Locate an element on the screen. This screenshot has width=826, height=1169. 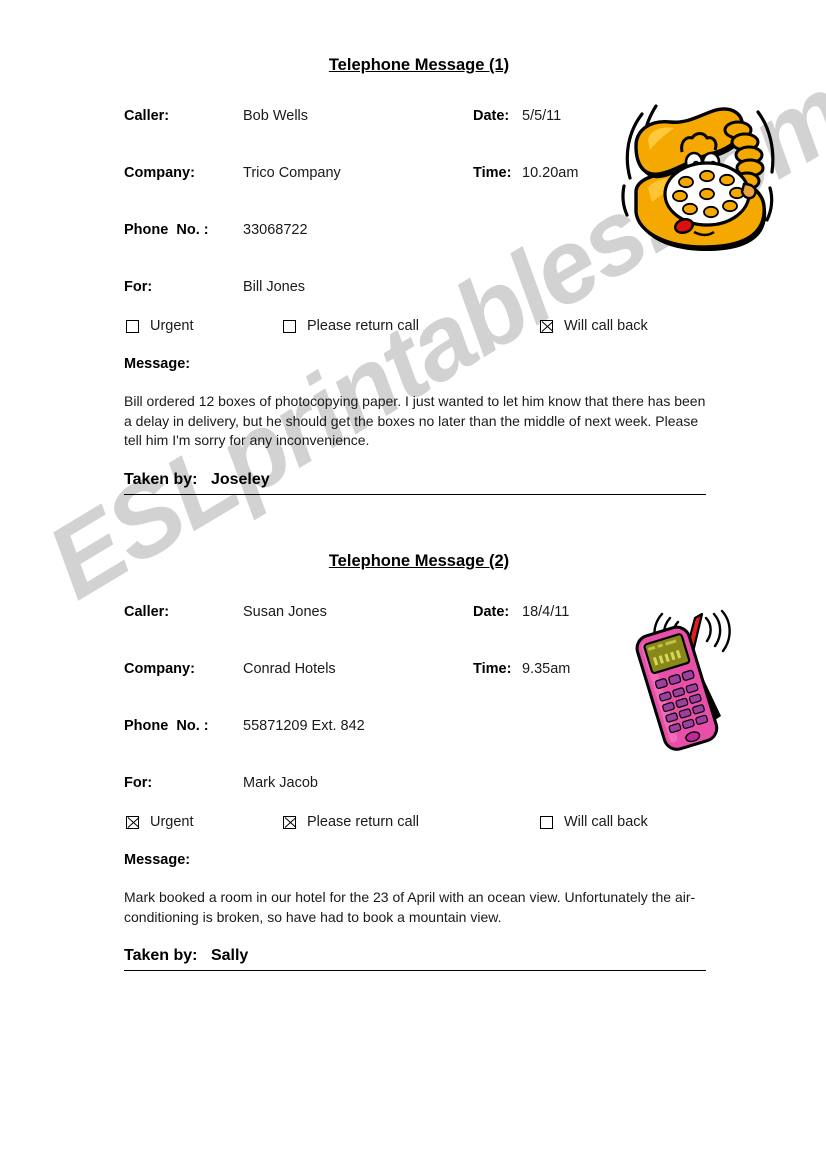
message-1-checkbox-row: Urgent Please return call Will call back is located at coordinates (415, 337).